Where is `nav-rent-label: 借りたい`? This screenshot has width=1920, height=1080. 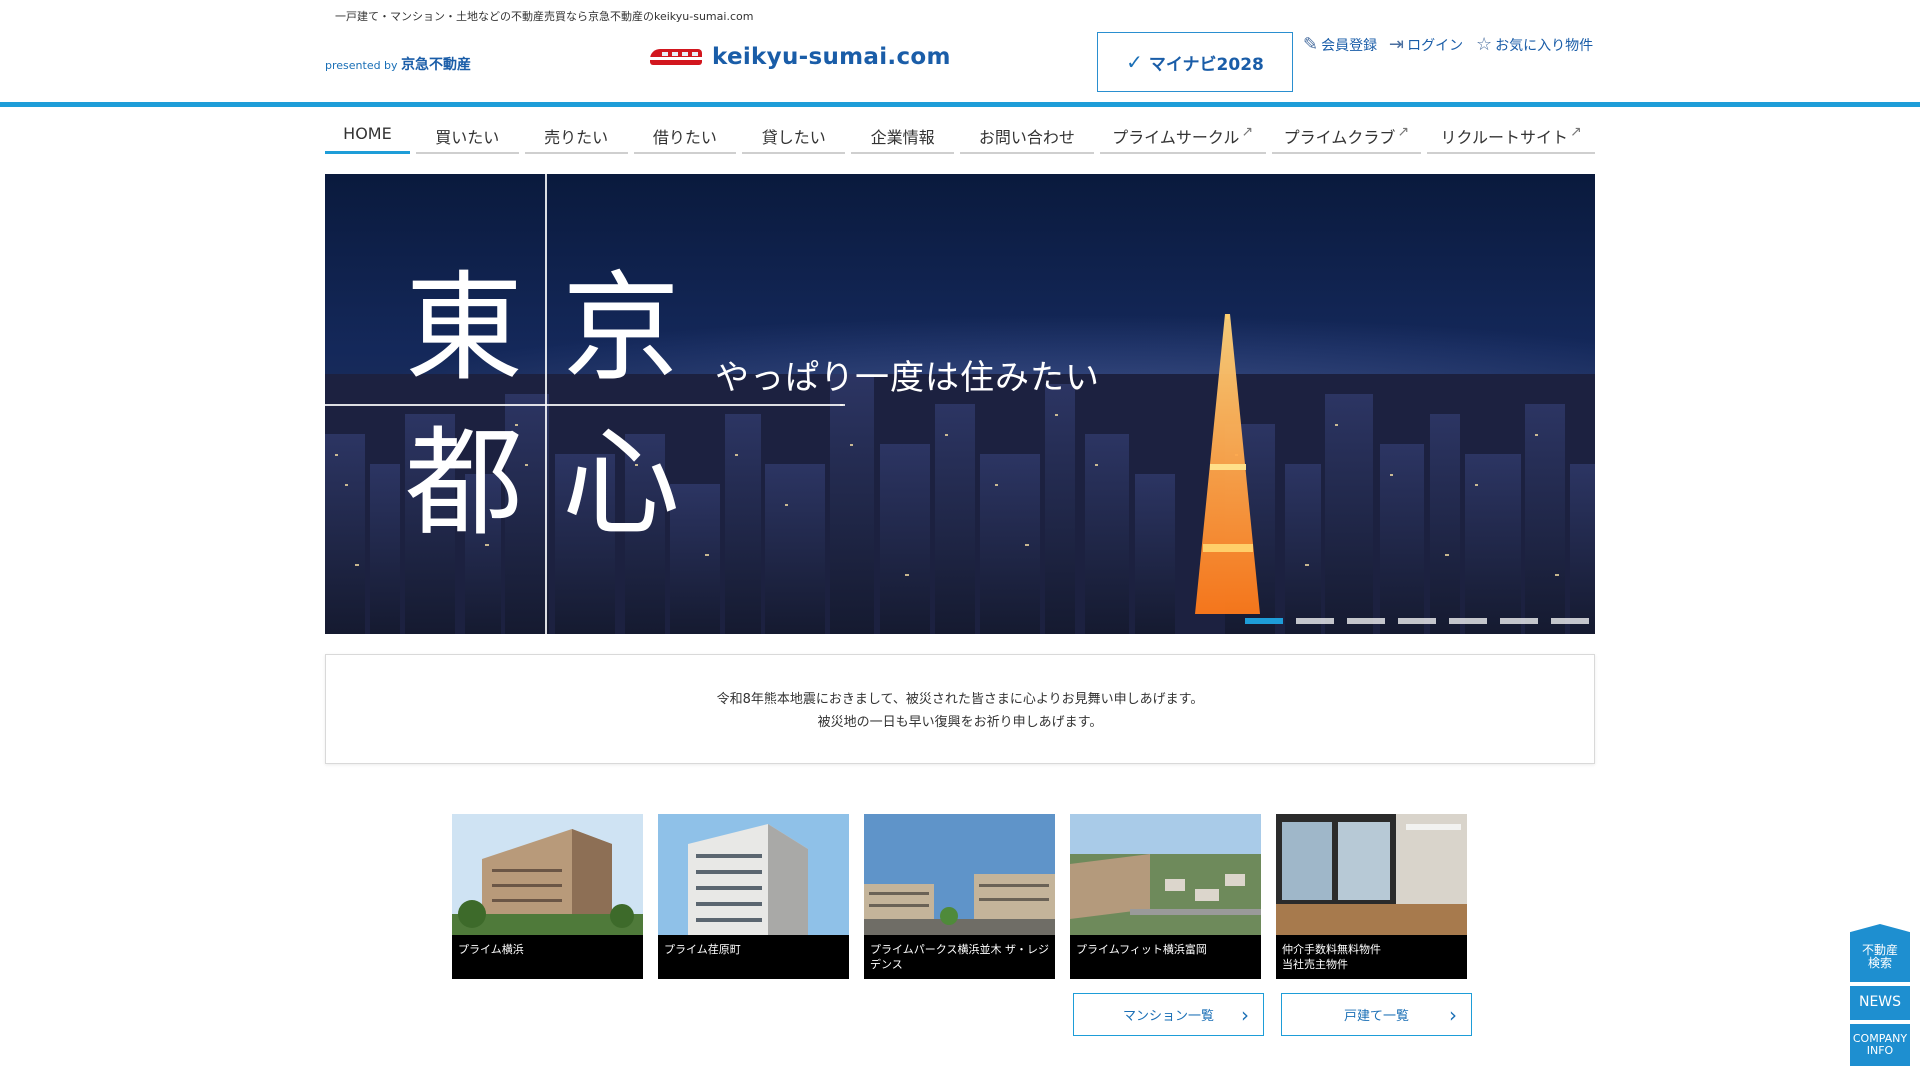
nav-rent-label: 借りたい is located at coordinates (684, 137).